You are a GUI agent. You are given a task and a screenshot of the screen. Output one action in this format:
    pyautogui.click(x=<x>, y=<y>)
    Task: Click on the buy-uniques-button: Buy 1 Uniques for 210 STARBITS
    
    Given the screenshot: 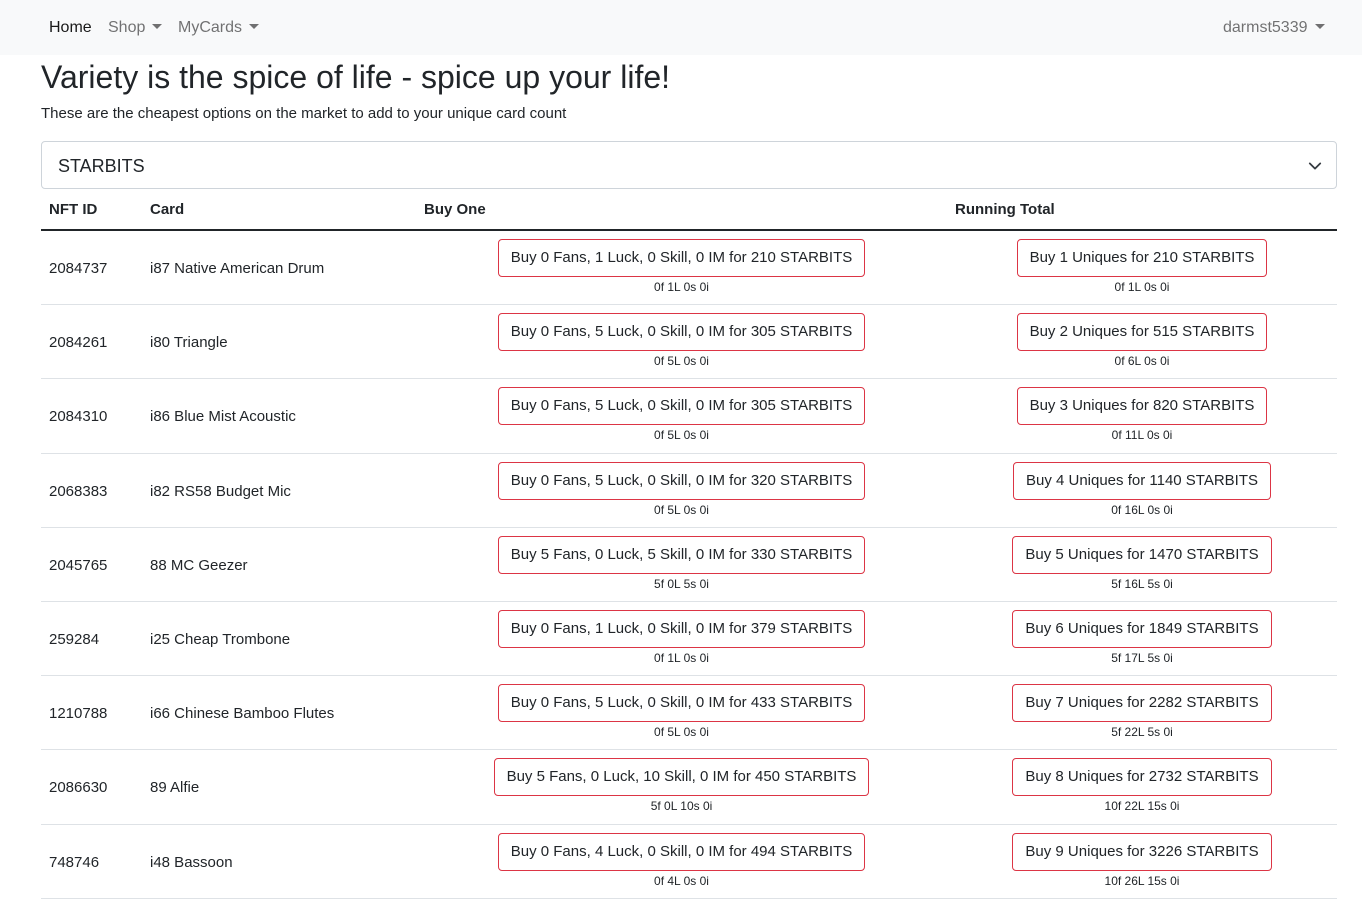 What is the action you would take?
    pyautogui.click(x=1142, y=258)
    